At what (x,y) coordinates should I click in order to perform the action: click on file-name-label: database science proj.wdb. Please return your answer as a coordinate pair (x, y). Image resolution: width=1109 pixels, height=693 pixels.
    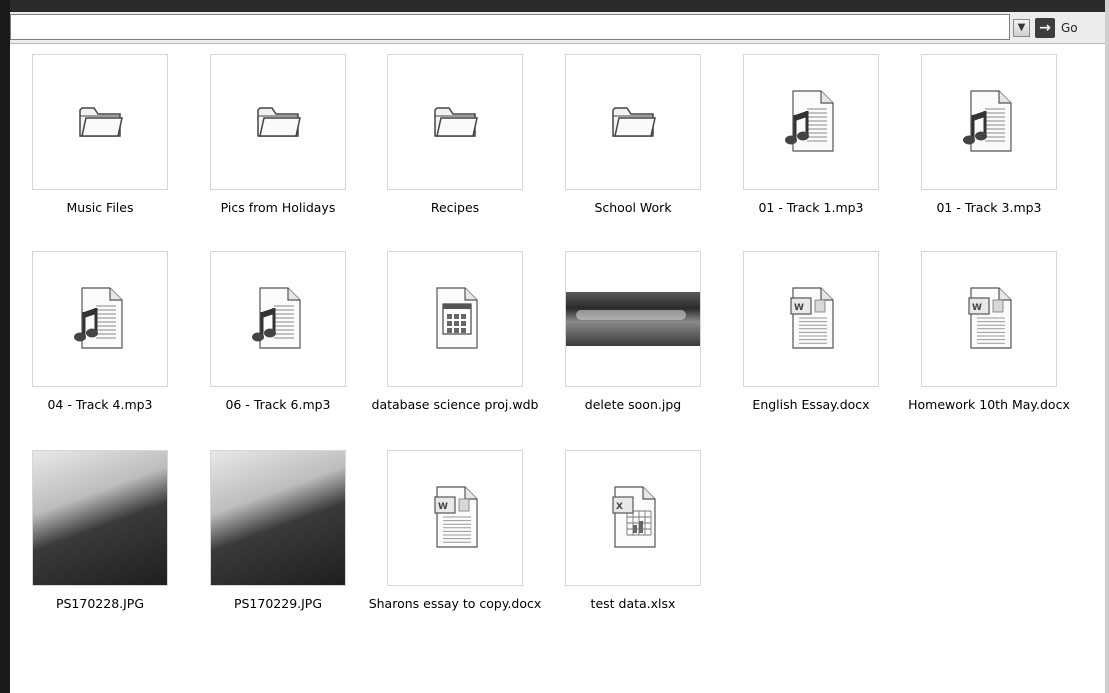
    Looking at the image, I should click on (455, 404).